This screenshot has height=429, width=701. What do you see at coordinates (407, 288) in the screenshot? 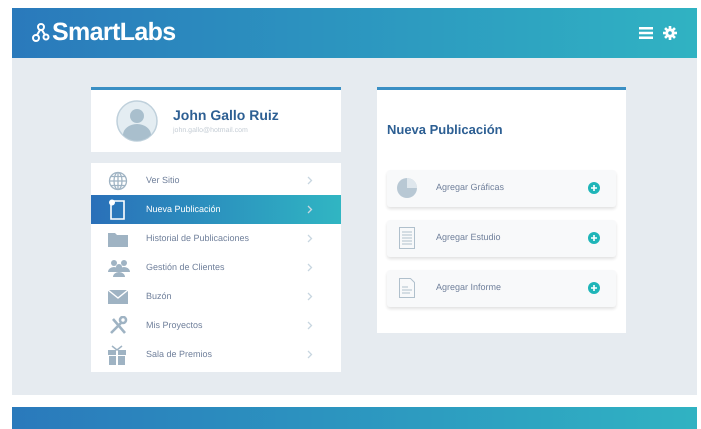
I see `report-icon` at bounding box center [407, 288].